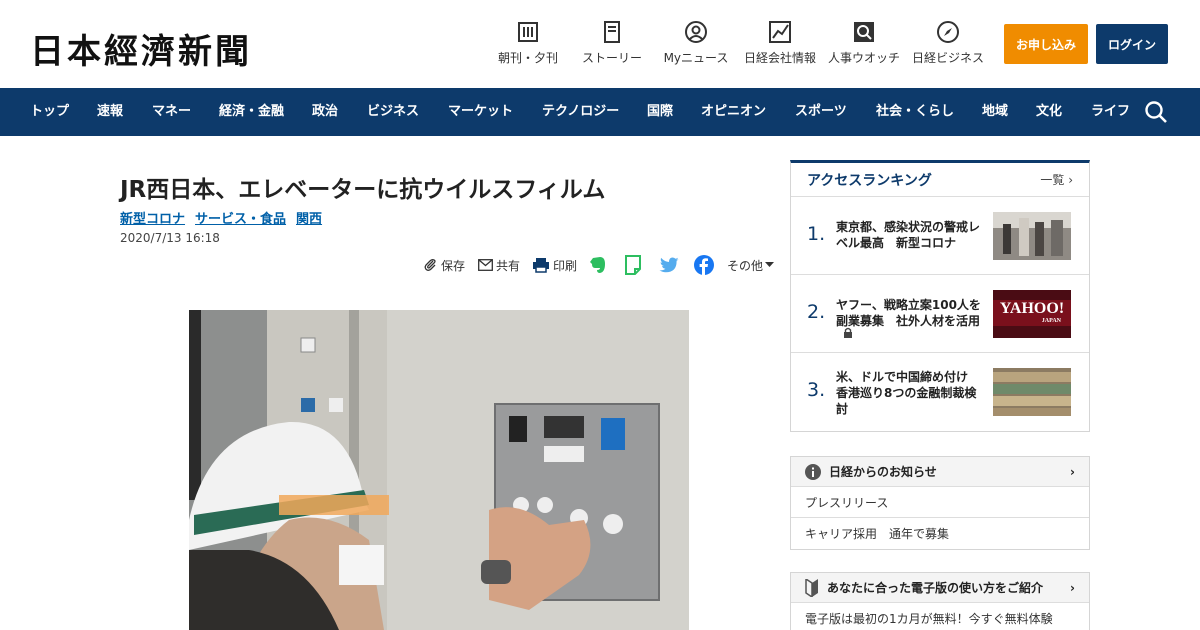 This screenshot has width=1200, height=630. Describe the element at coordinates (908, 393) in the screenshot. I see `ranking-headline: 米、ドルで中国締め付け 香港巡り8つの金融制裁検討` at that location.